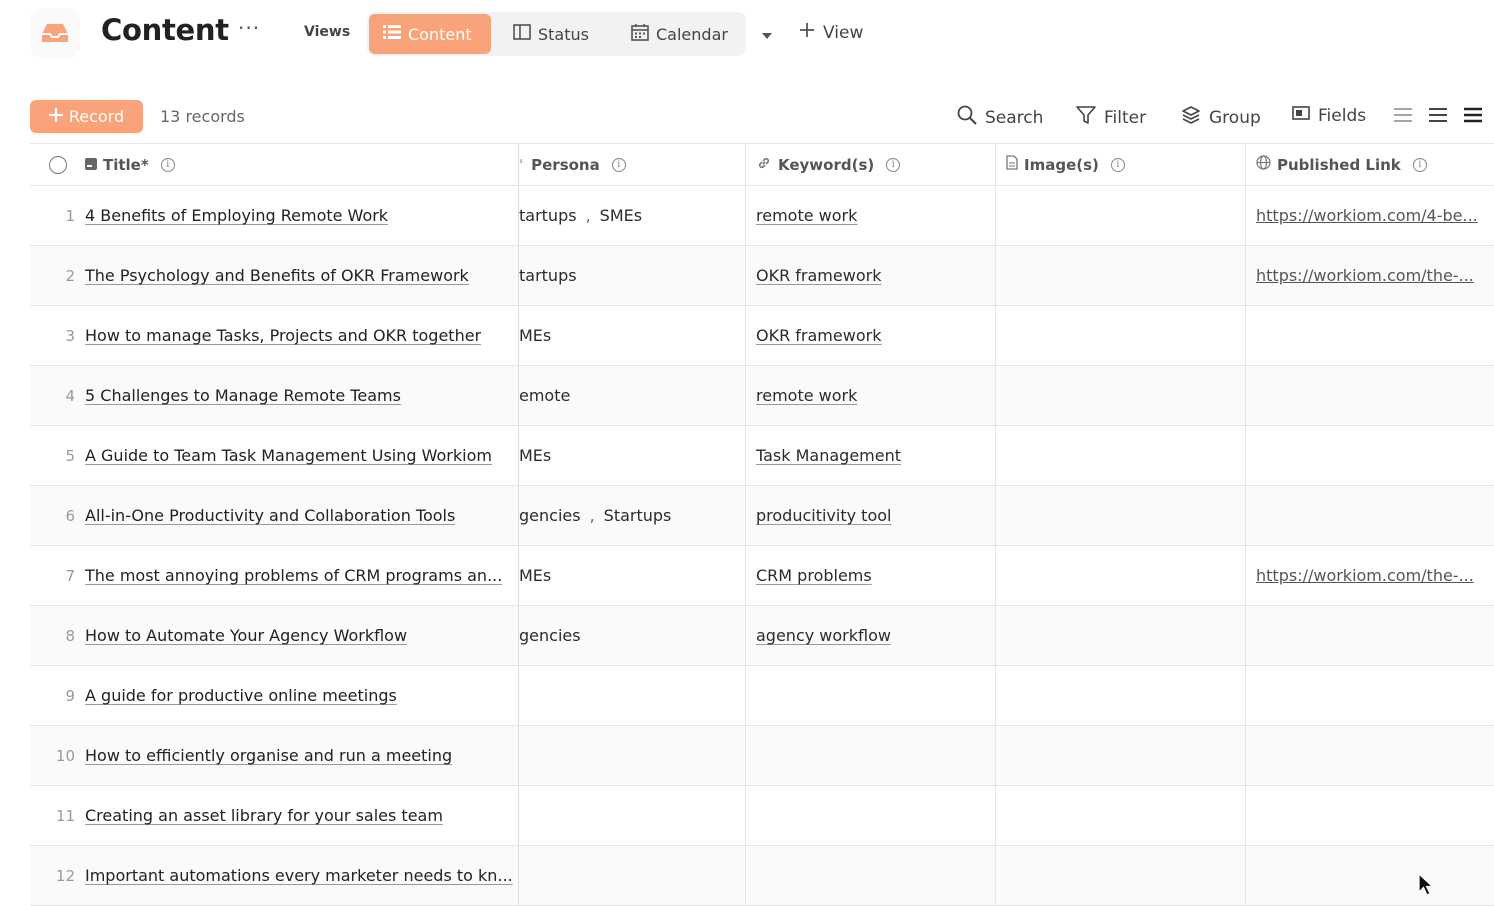  I want to click on tab-calendar: Calendar, so click(679, 34).